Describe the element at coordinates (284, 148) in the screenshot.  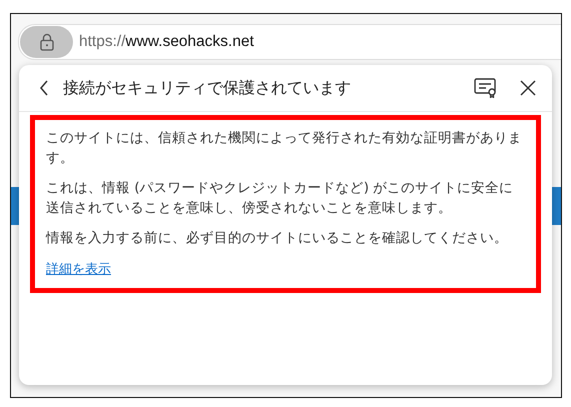
I see `info-paragraph: このサイトには、信頼された機関によって発行された有効な証明書があります。` at that location.